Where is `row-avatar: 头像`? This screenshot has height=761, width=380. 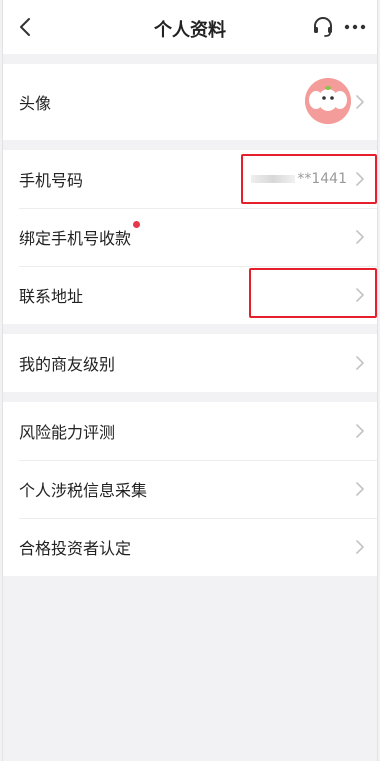
row-avatar: 头像 is located at coordinates (190, 102).